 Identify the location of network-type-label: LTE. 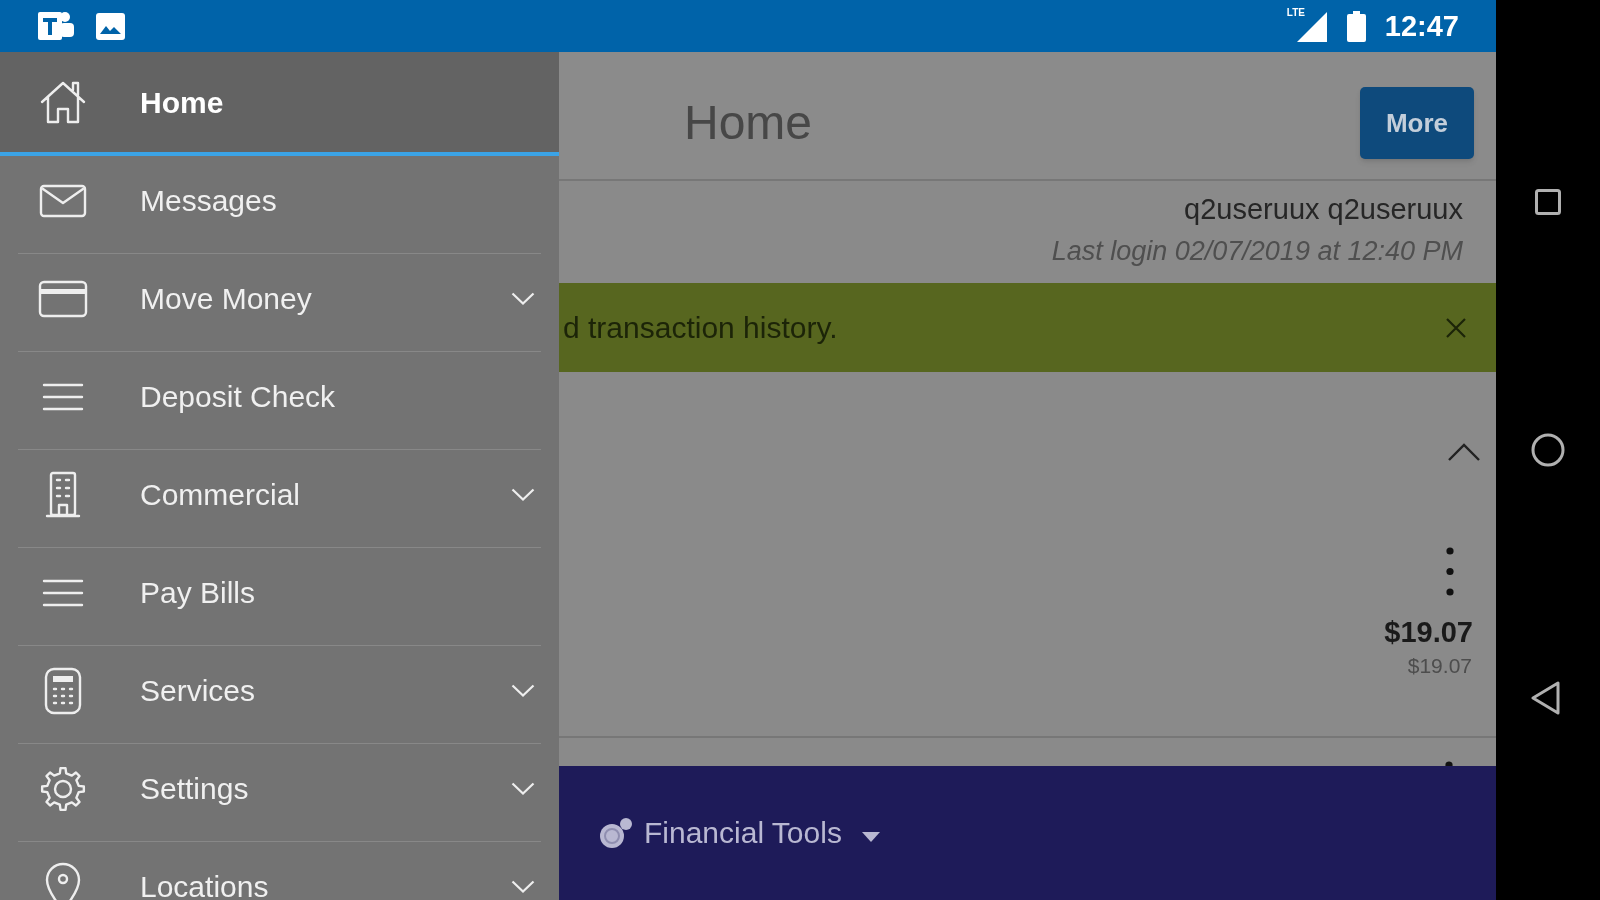
(1295, 13).